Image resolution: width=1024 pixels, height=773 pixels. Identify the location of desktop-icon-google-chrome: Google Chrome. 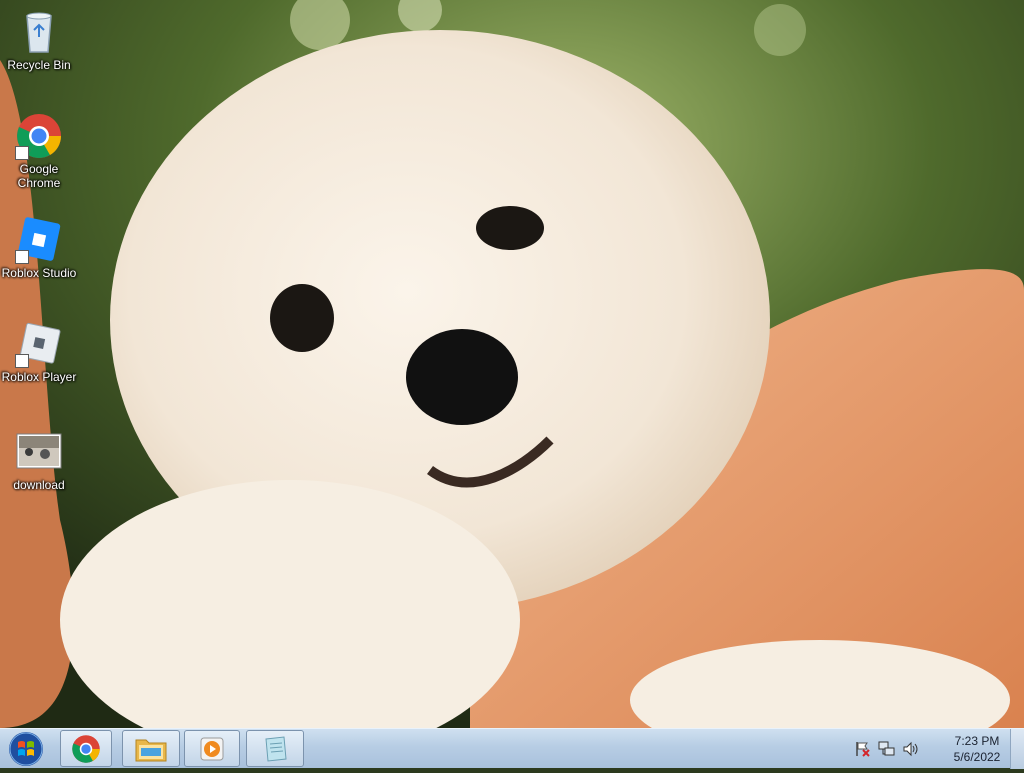
(39, 151).